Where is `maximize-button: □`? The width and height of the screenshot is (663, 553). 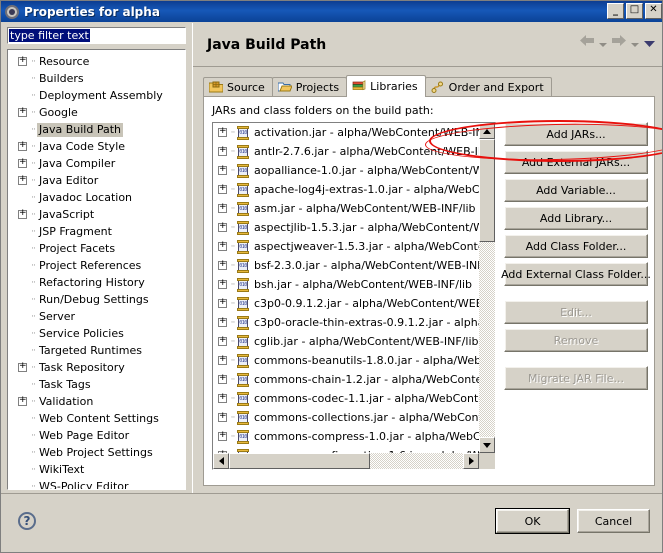
maximize-button: □ is located at coordinates (634, 11).